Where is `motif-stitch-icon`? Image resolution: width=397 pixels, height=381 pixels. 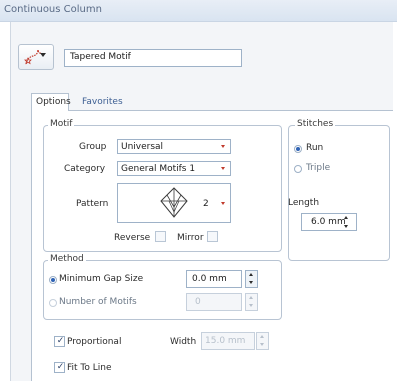 motif-stitch-icon is located at coordinates (32, 57).